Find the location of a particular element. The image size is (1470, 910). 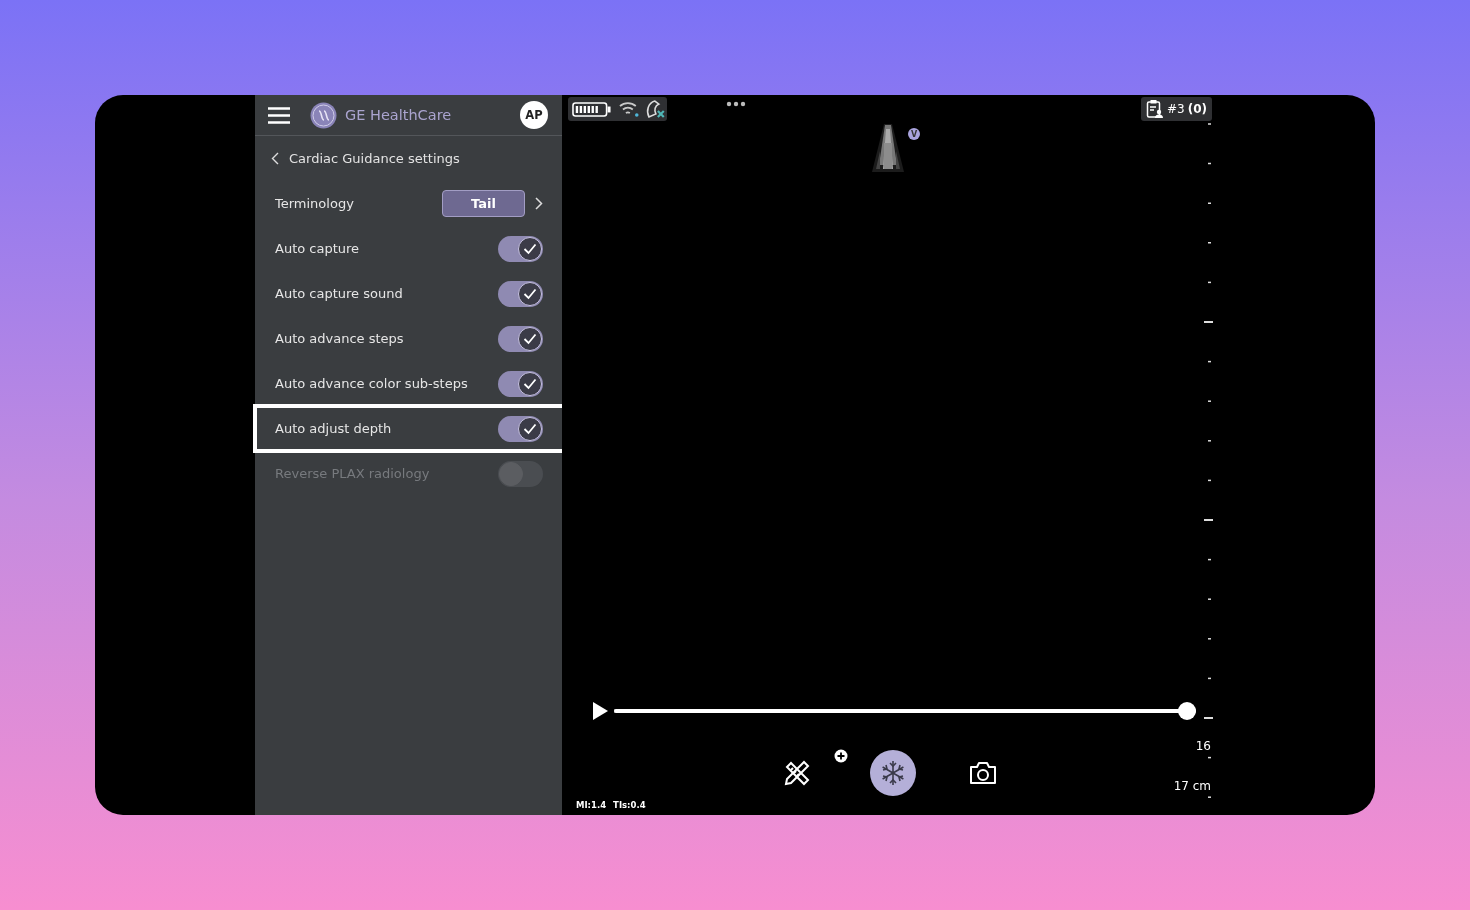

setting-label: Reverse PLAX radiology is located at coordinates (353, 473).